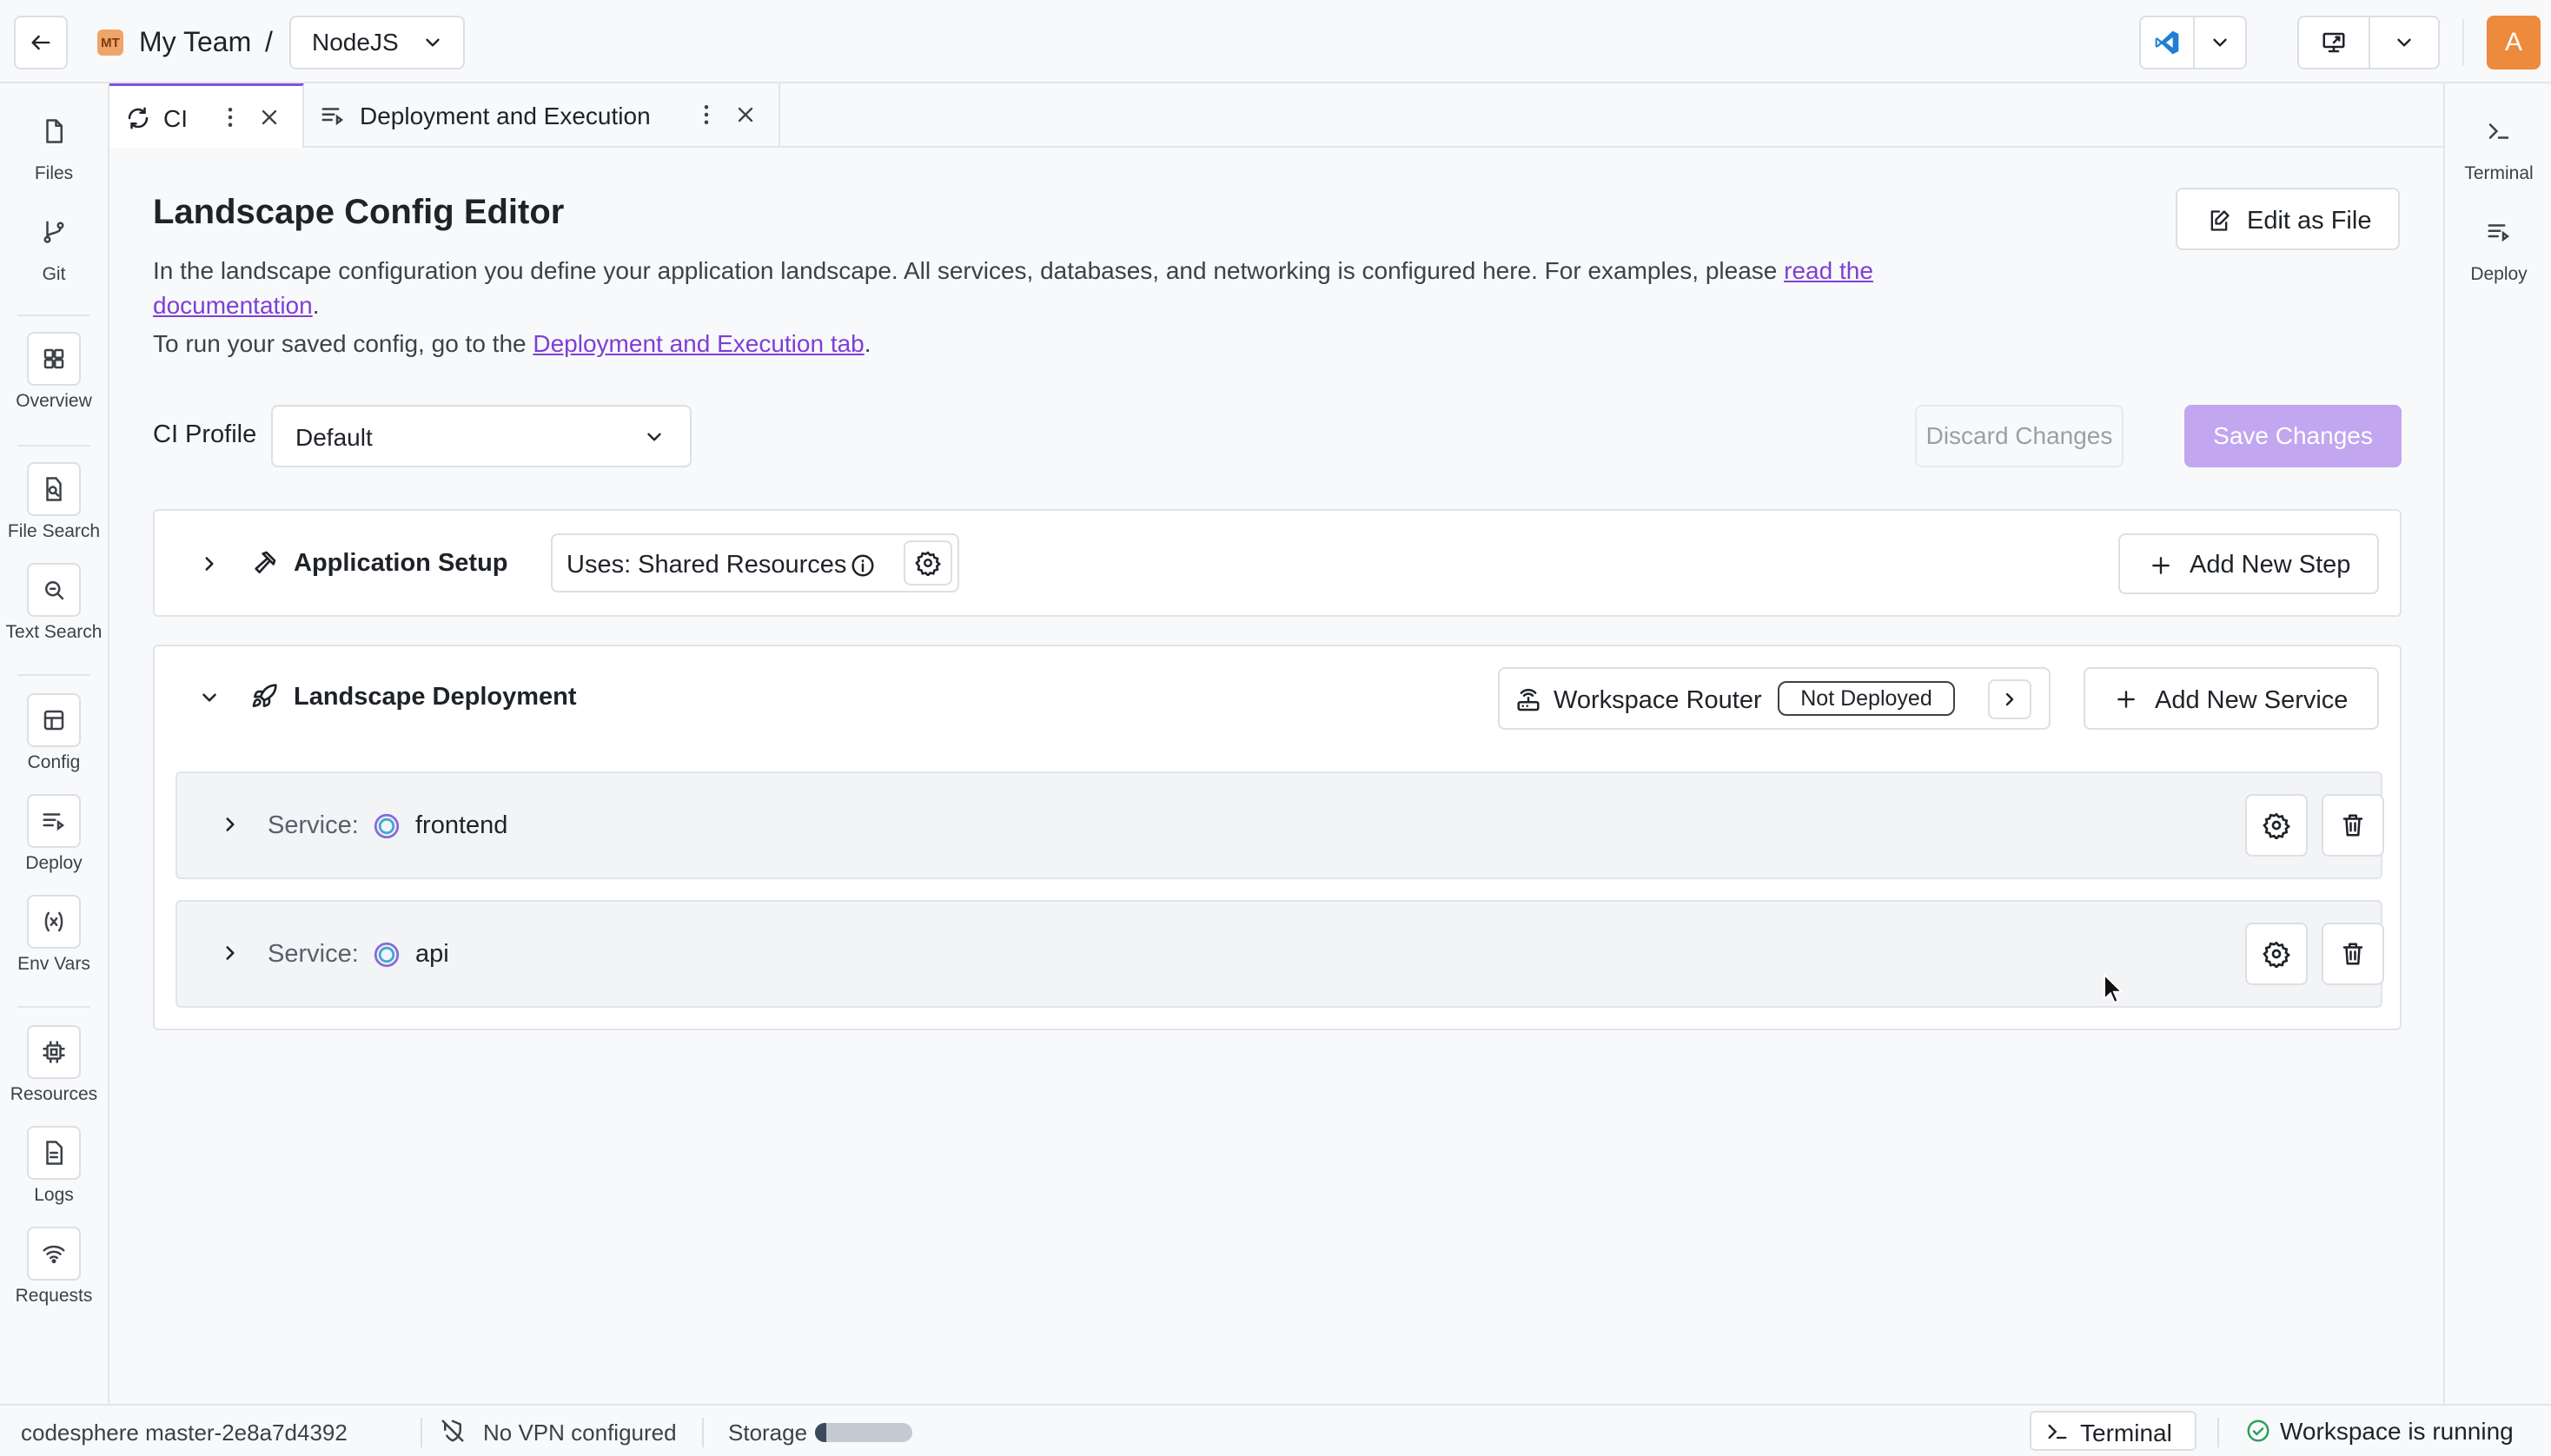  Describe the element at coordinates (580, 1433) in the screenshot. I see `vpn-status: No VPN configured` at that location.